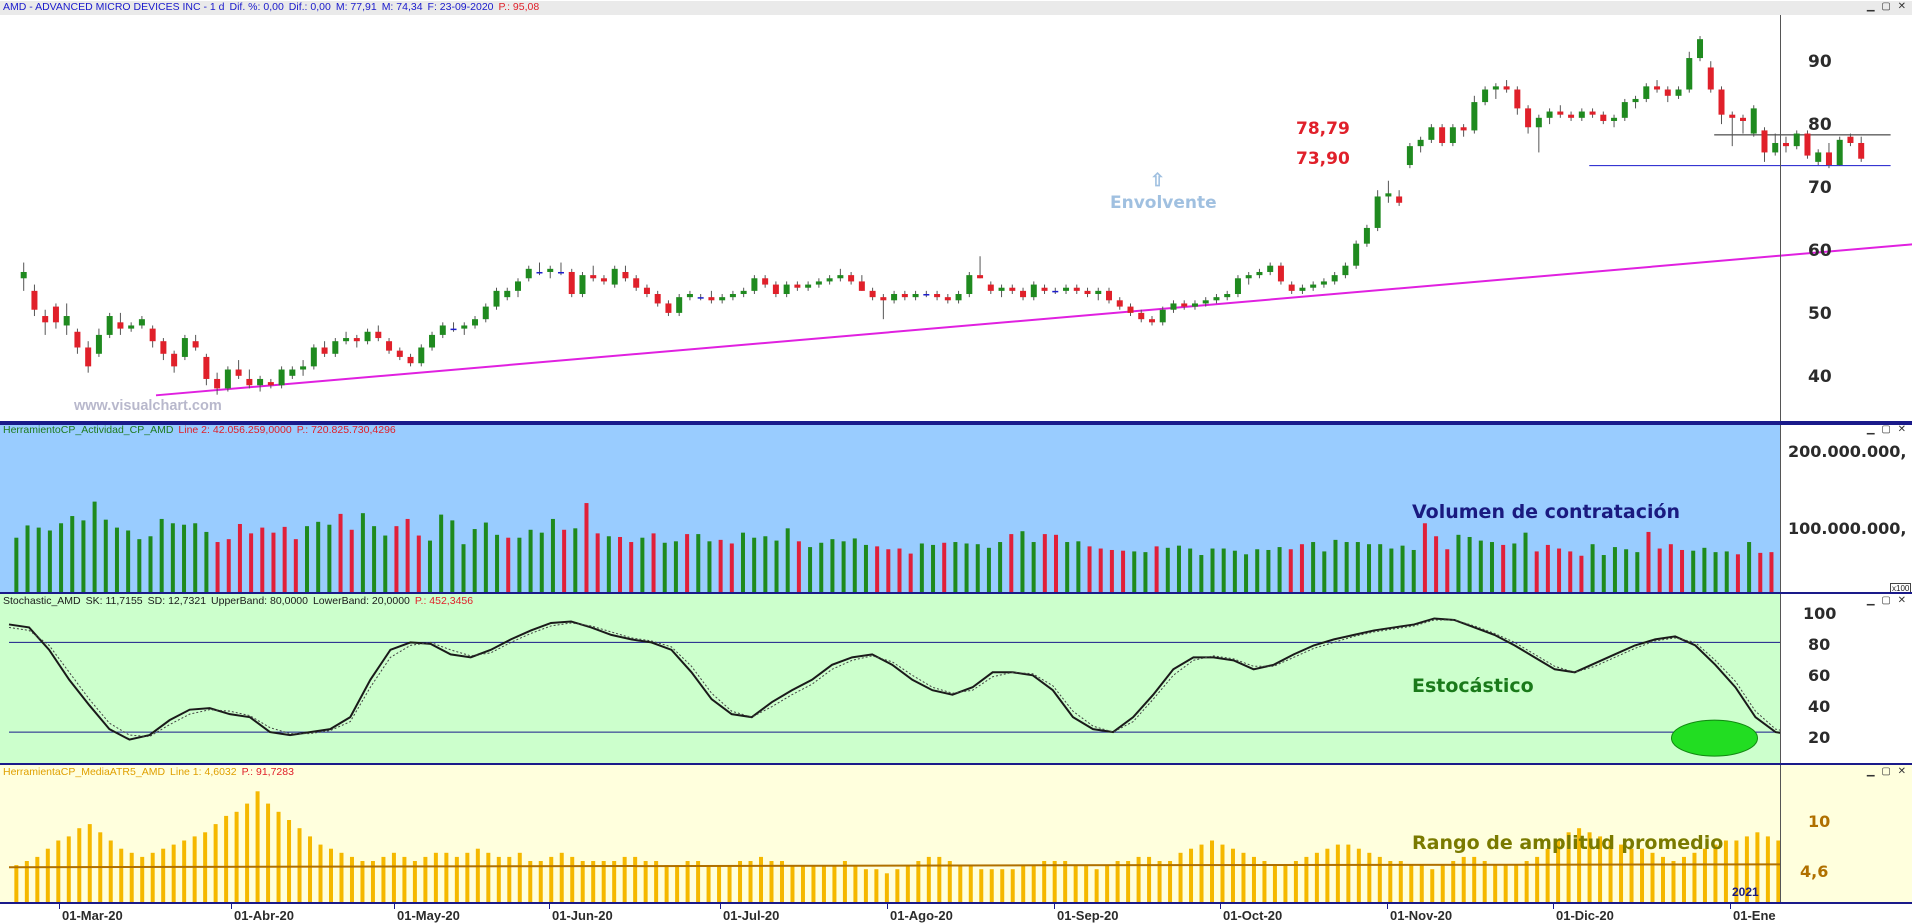  Describe the element at coordinates (519, 7) in the screenshot. I see `header-field-6: P.: 95,08` at that location.